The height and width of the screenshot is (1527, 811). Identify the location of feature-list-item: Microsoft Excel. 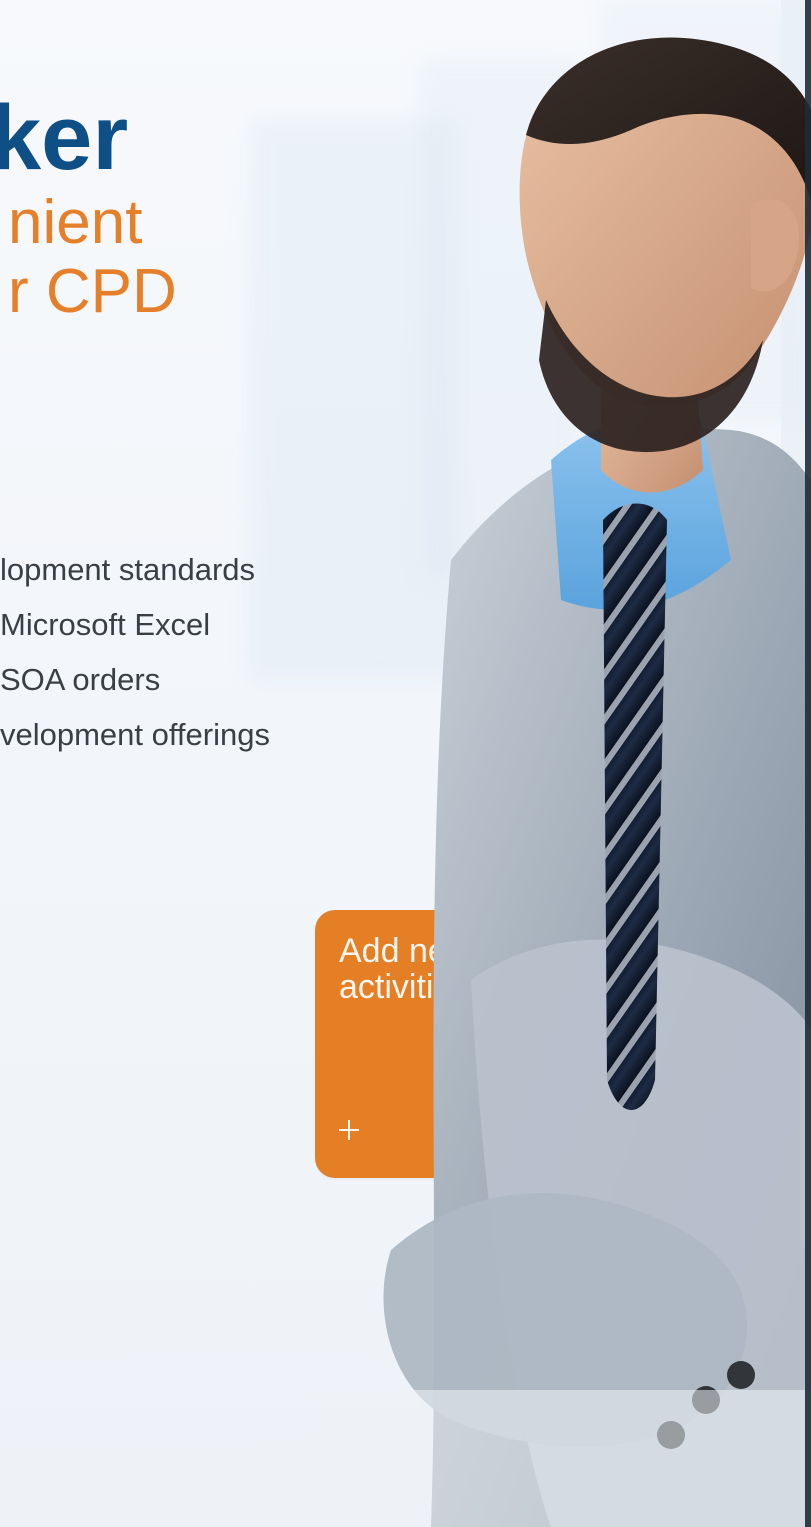
(105, 624).